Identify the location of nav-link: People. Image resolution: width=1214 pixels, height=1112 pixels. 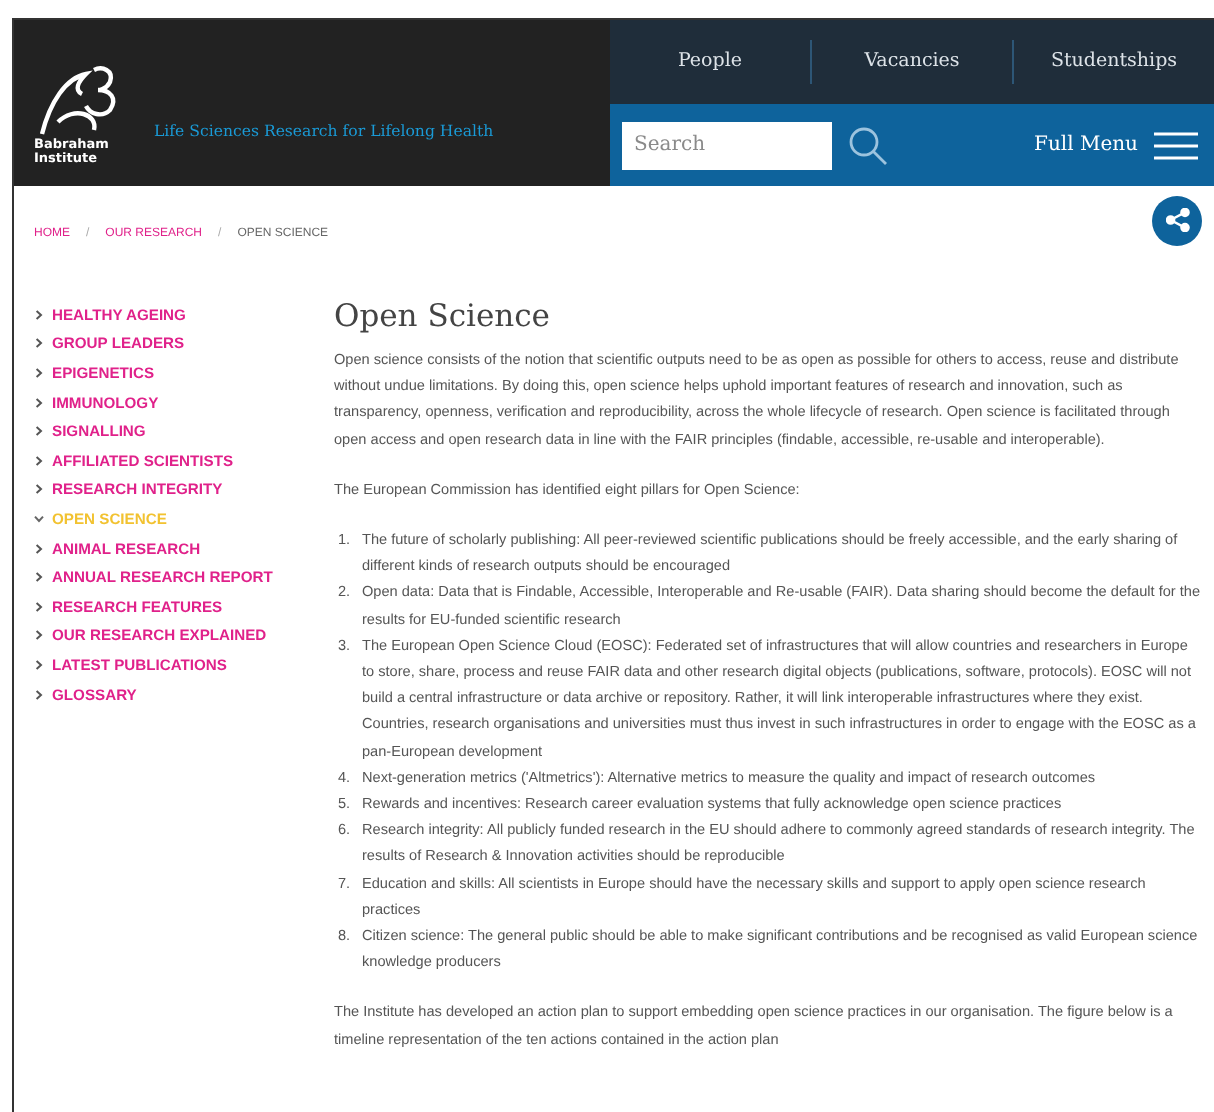
(710, 62).